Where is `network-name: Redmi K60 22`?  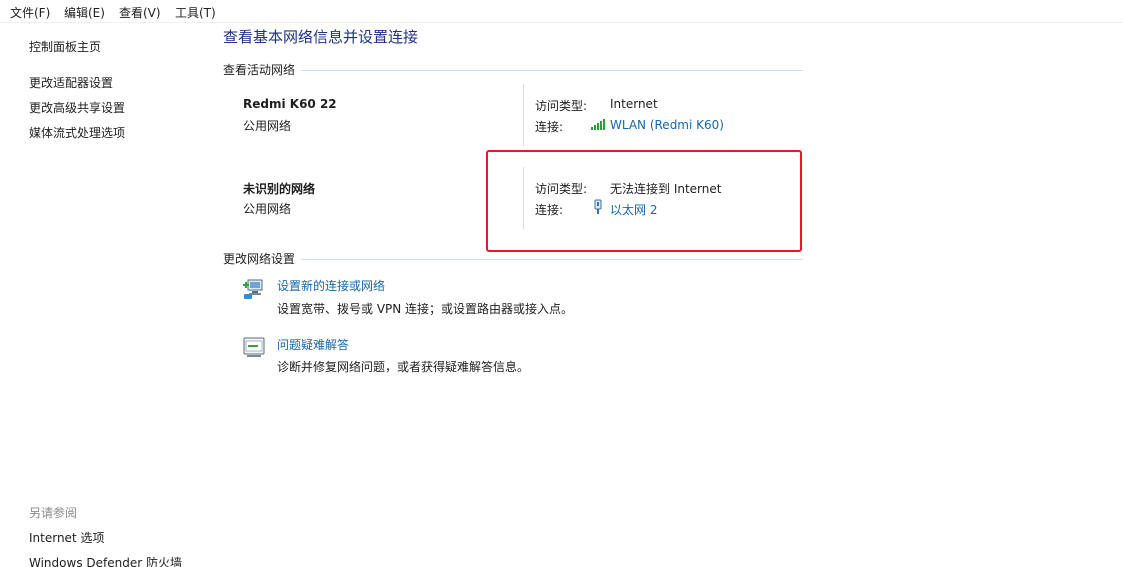
network-name: Redmi K60 22 is located at coordinates (290, 104).